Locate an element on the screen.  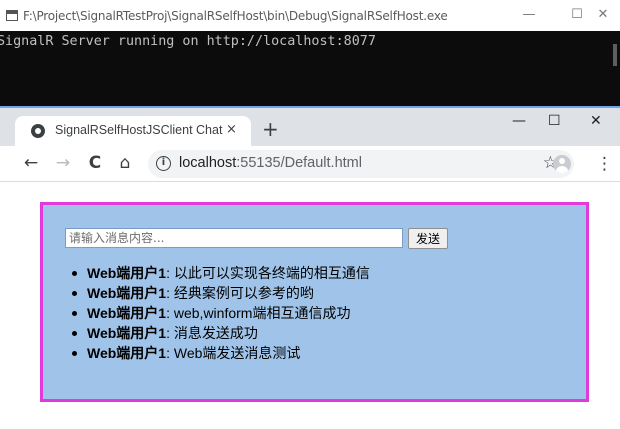
new-tab-button: + is located at coordinates (270, 129).